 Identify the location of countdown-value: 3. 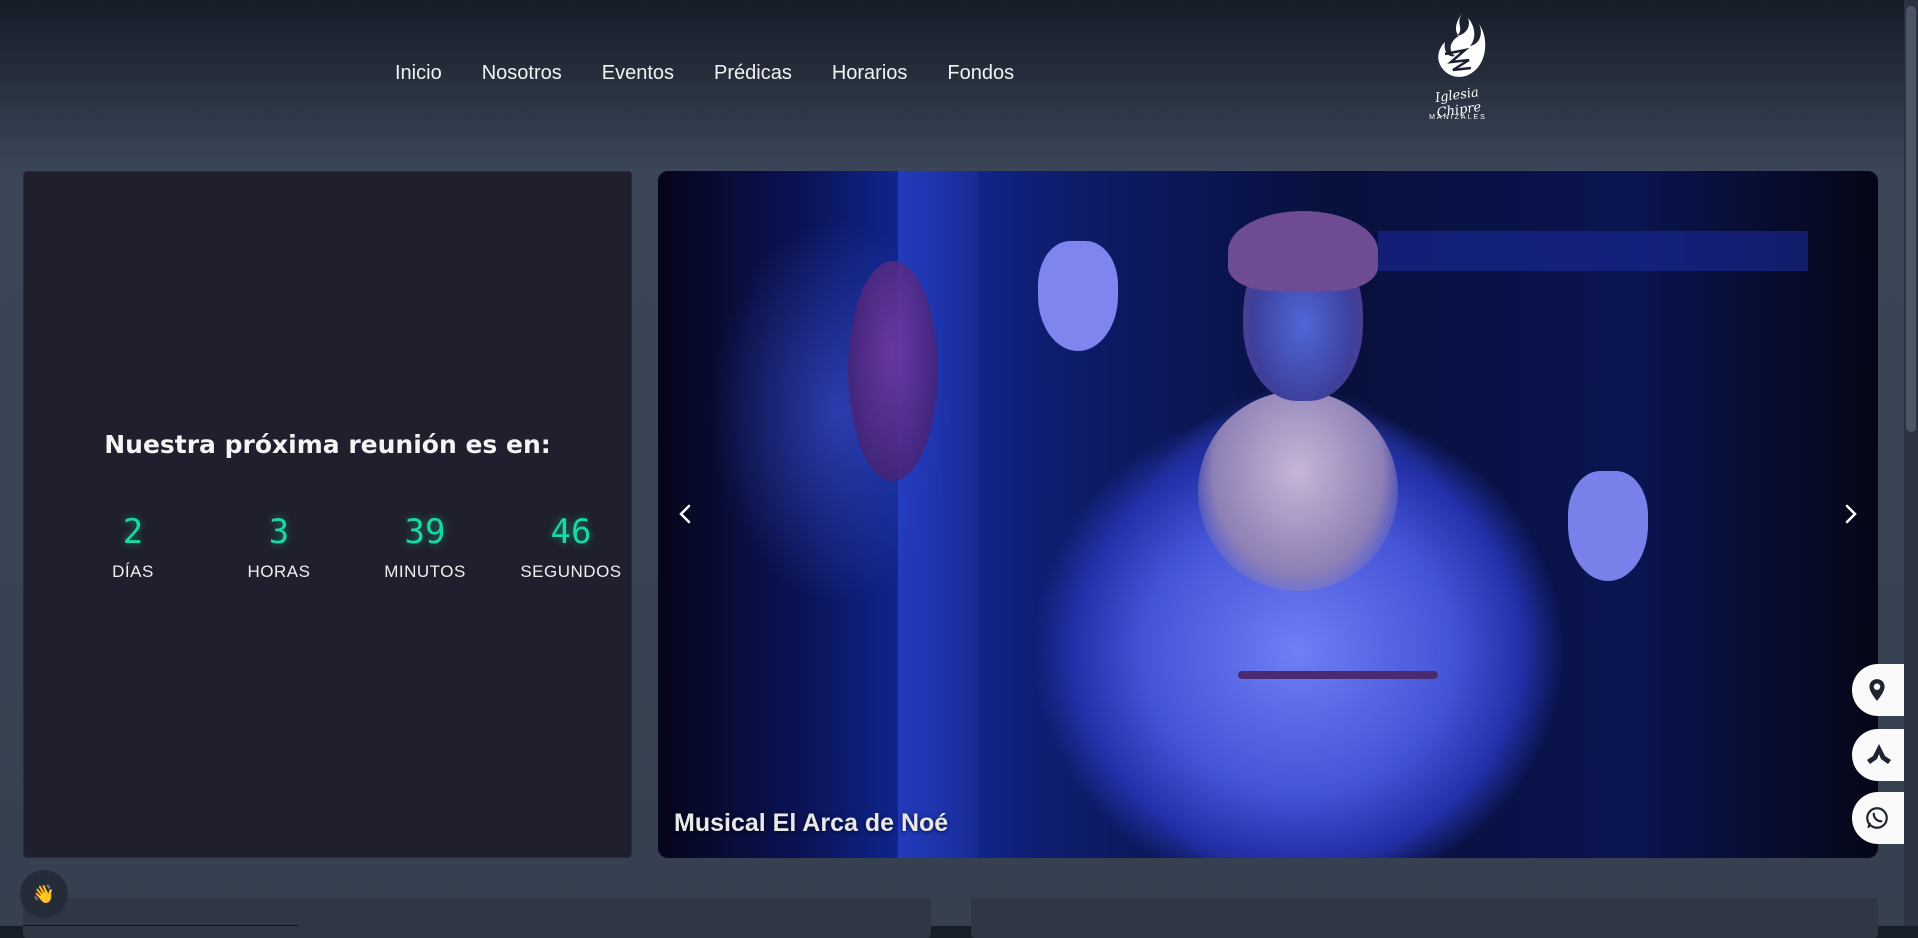
(279, 532).